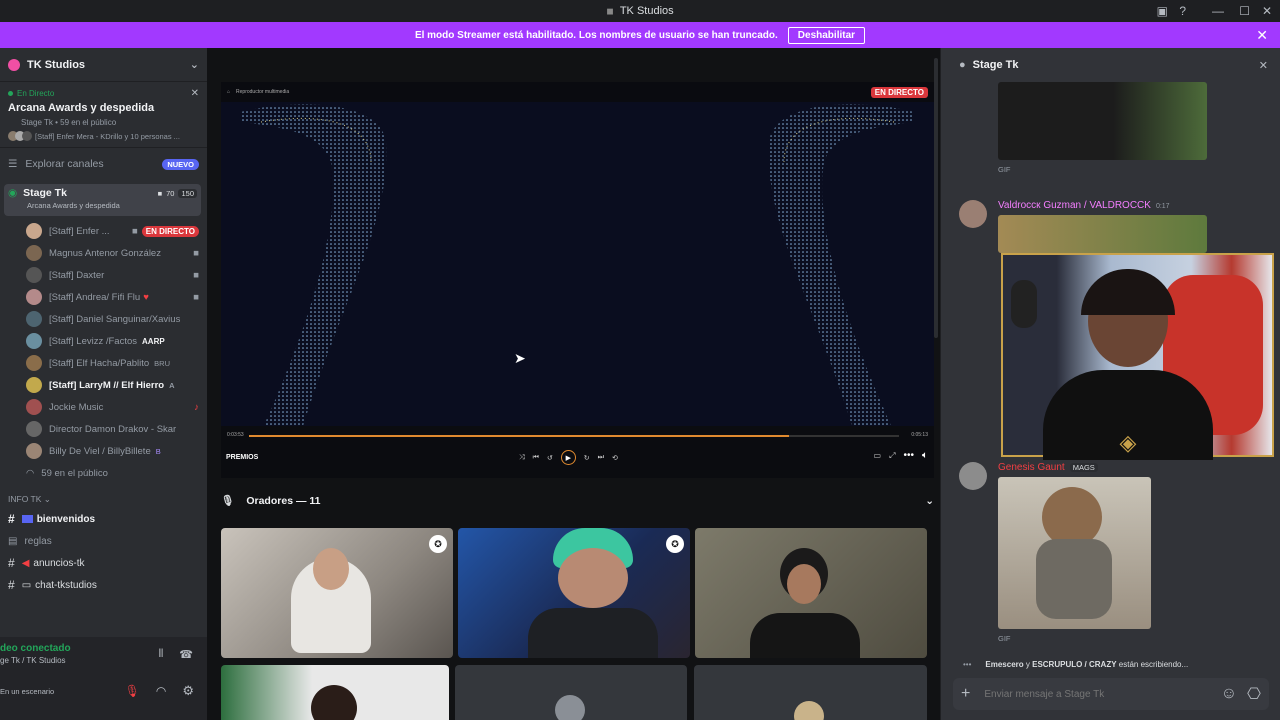 The width and height of the screenshot is (1280, 720). What do you see at coordinates (103, 65) in the screenshot?
I see `server-header: TK Studios ⌄` at bounding box center [103, 65].